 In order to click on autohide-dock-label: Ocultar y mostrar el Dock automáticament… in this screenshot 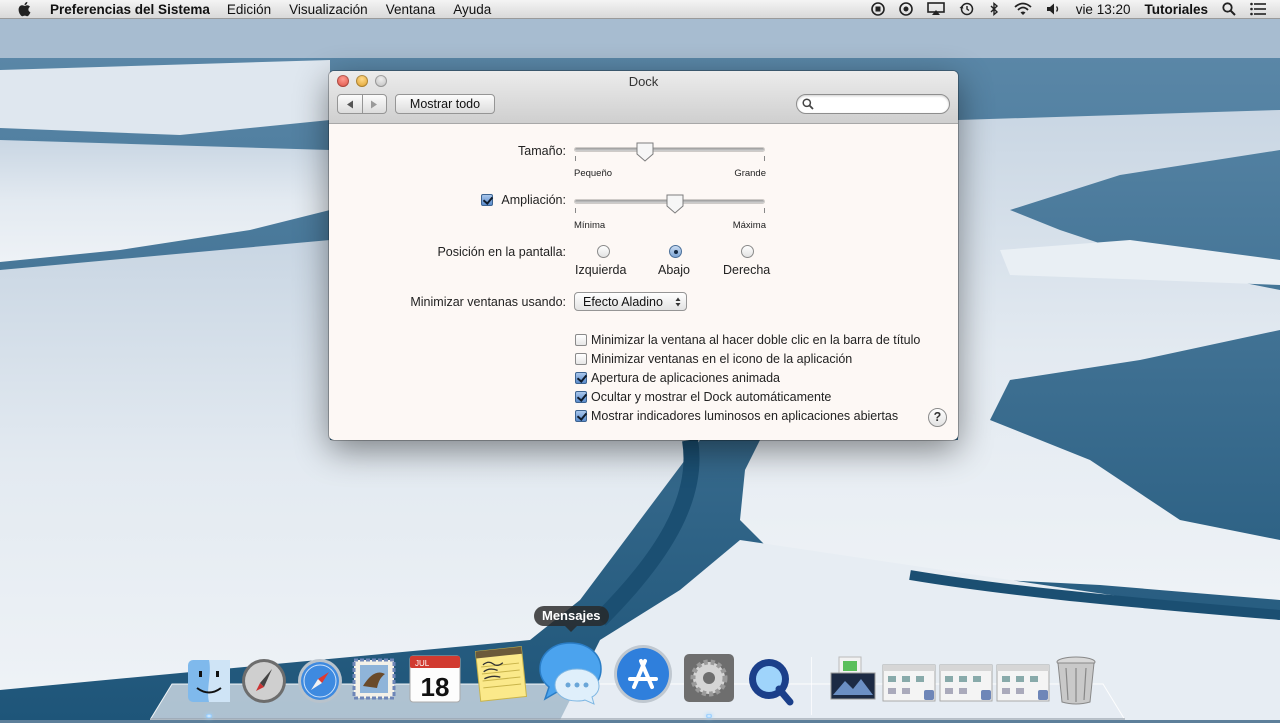, I will do `click(711, 397)`.